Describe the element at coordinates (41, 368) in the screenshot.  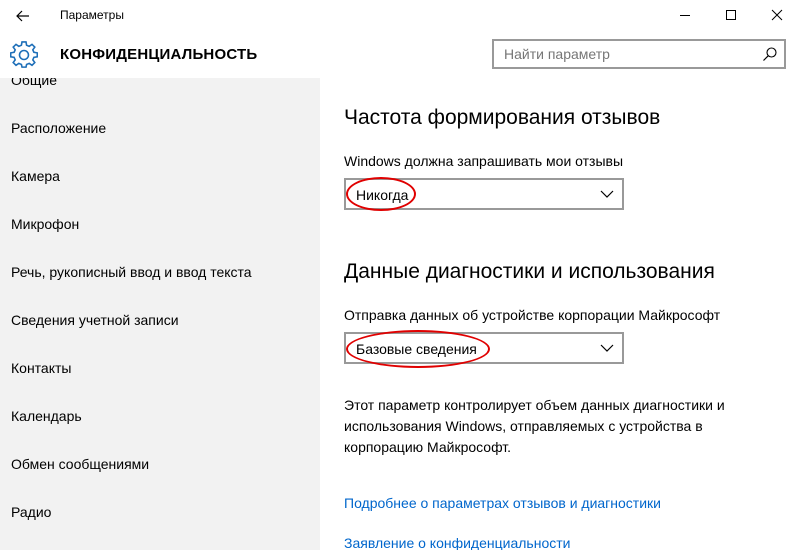
I see `sidebar-item-contacts: Контакты` at that location.